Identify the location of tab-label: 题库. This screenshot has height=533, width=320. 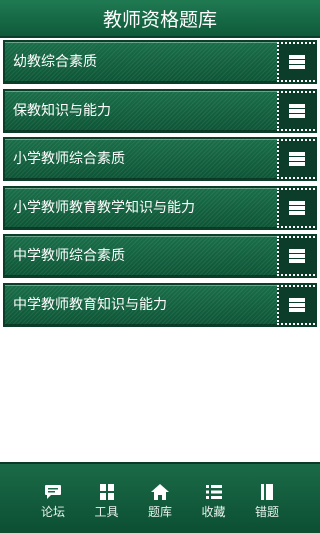
(159, 512).